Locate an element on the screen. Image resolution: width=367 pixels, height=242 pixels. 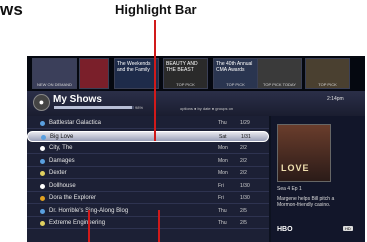
partial-label: ws is located at coordinates (12, 9).